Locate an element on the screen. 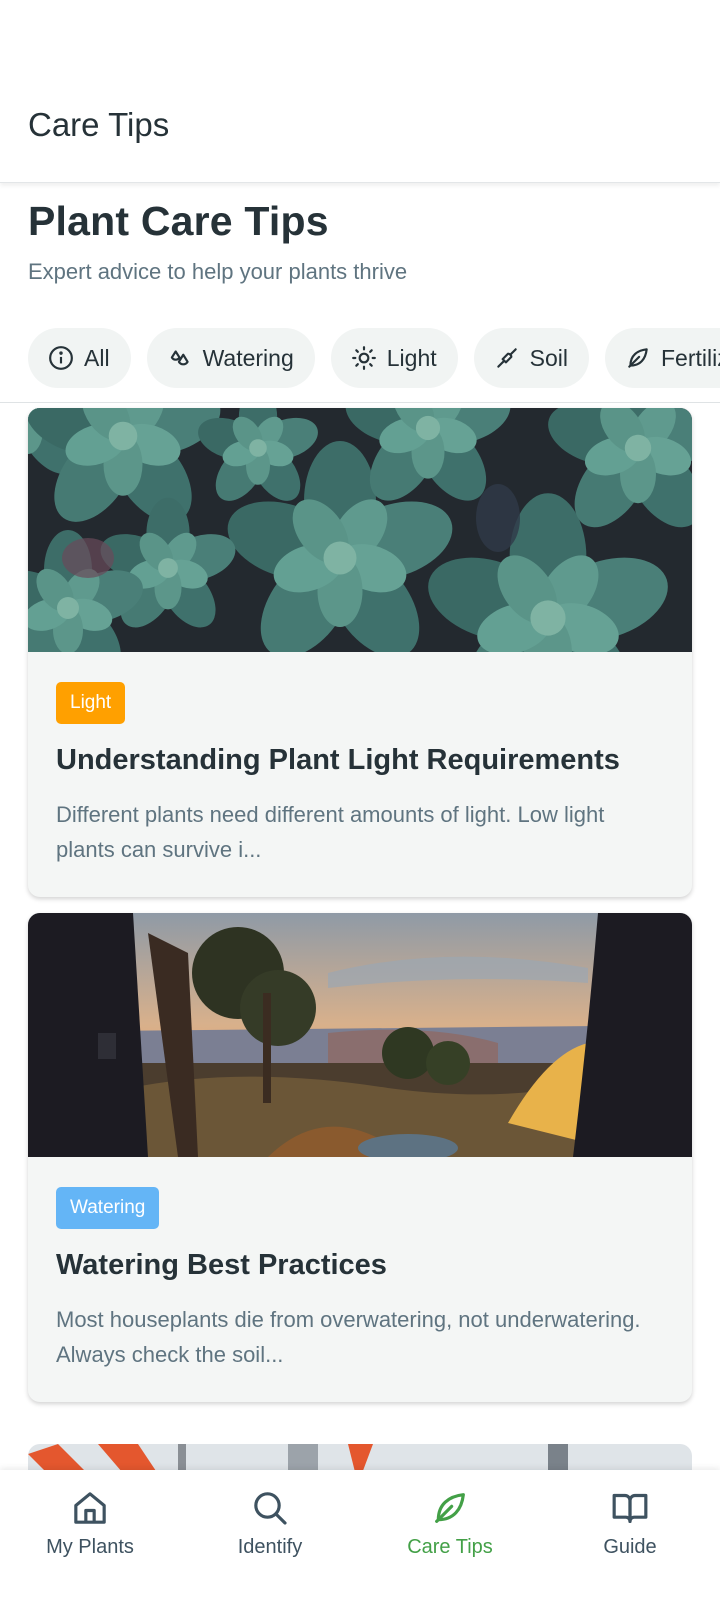  nav-care-tips: Care Tips is located at coordinates (450, 1535).